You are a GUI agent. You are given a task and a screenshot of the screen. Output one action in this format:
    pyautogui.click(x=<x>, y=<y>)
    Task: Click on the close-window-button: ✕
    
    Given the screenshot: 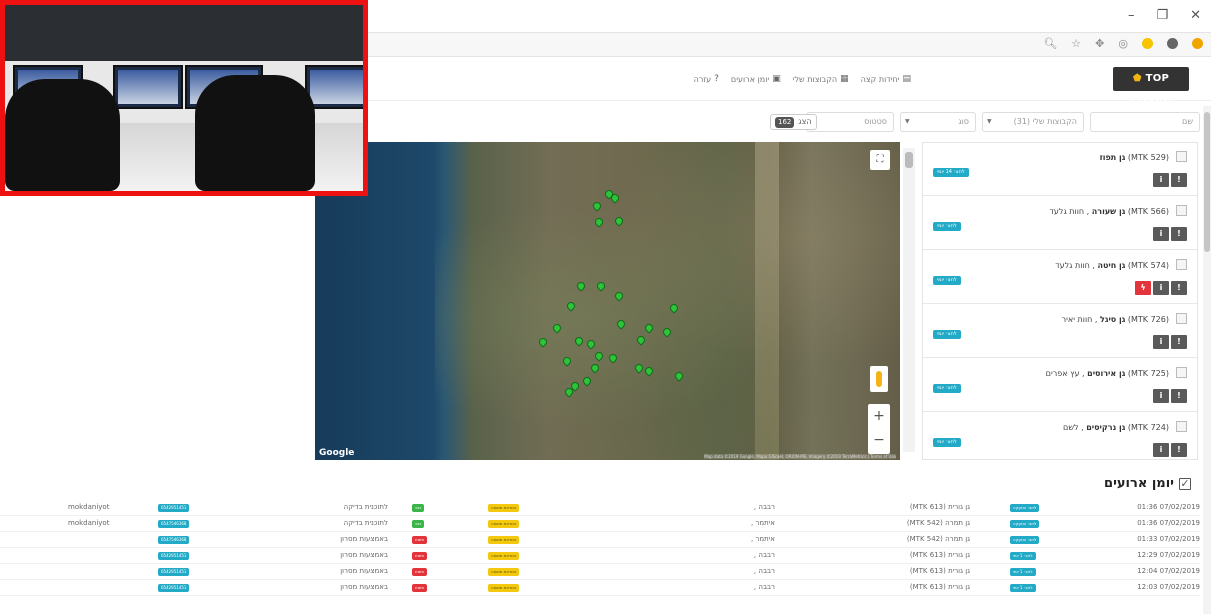 What is the action you would take?
    pyautogui.click(x=1195, y=15)
    